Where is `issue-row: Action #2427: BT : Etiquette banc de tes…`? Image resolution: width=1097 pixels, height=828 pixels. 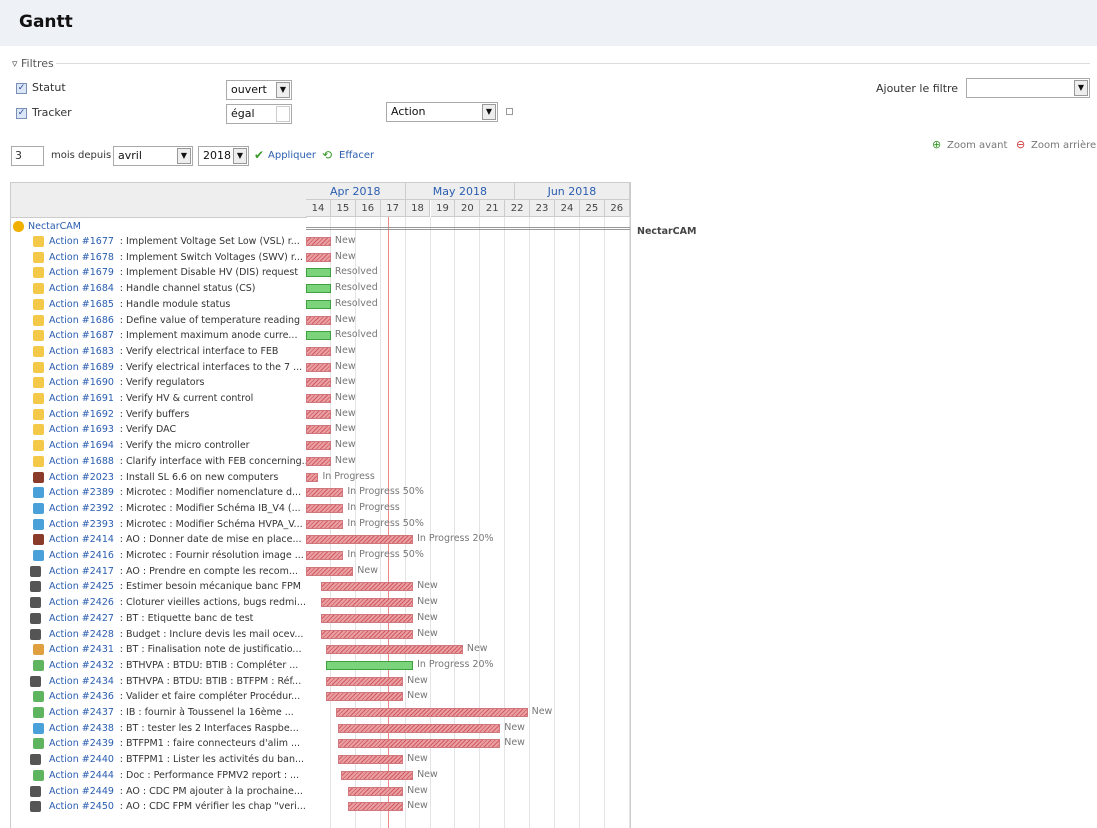
issue-row: Action #2427: BT : Etiquette banc de tes… is located at coordinates (159, 619).